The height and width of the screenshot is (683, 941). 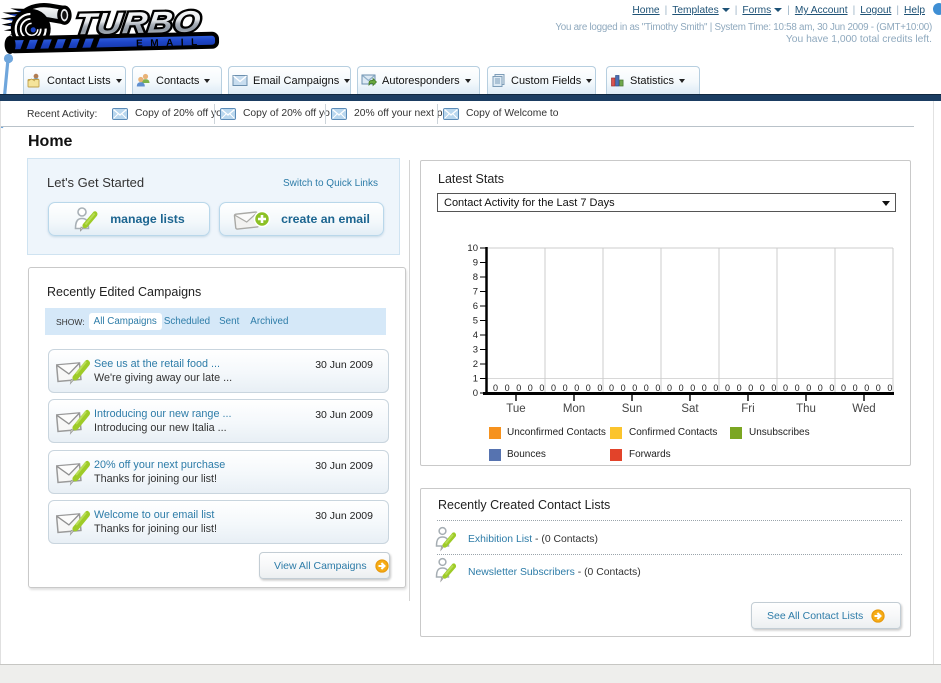 What do you see at coordinates (475, 350) in the screenshot?
I see `svg-text: 3` at bounding box center [475, 350].